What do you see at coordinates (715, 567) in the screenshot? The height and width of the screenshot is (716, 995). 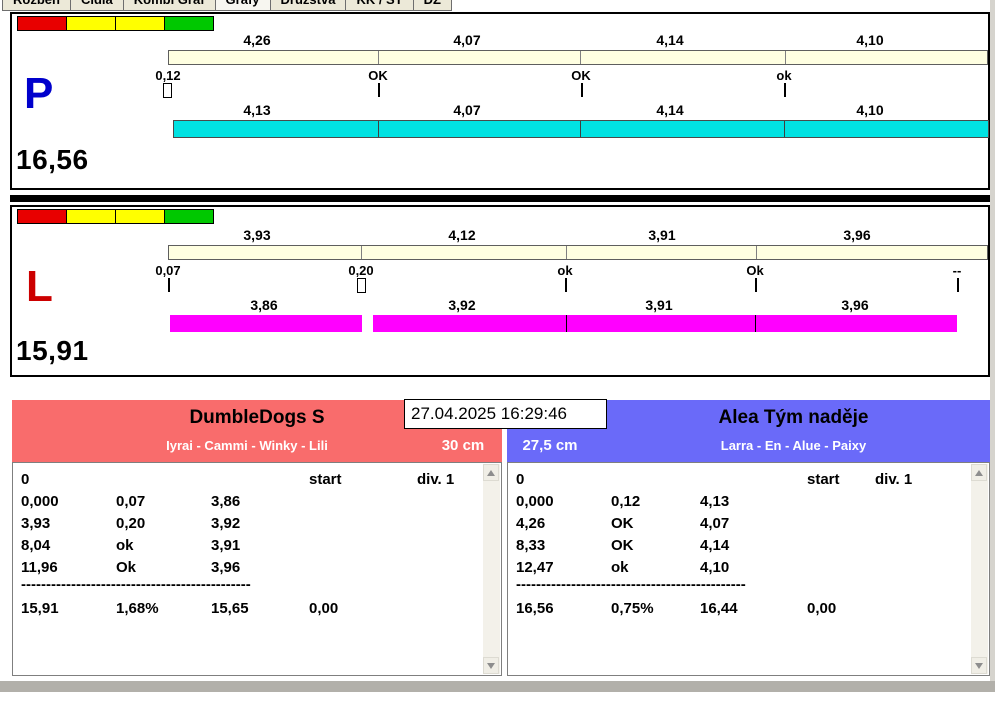 I see `table-cell: 4,10` at bounding box center [715, 567].